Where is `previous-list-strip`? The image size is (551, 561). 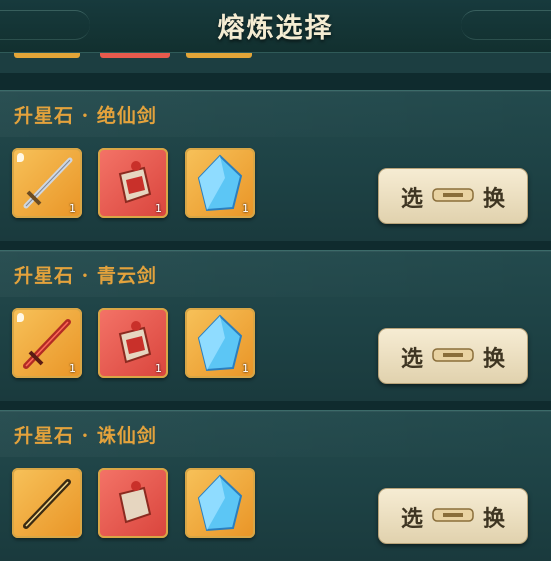 previous-list-strip is located at coordinates (275, 63).